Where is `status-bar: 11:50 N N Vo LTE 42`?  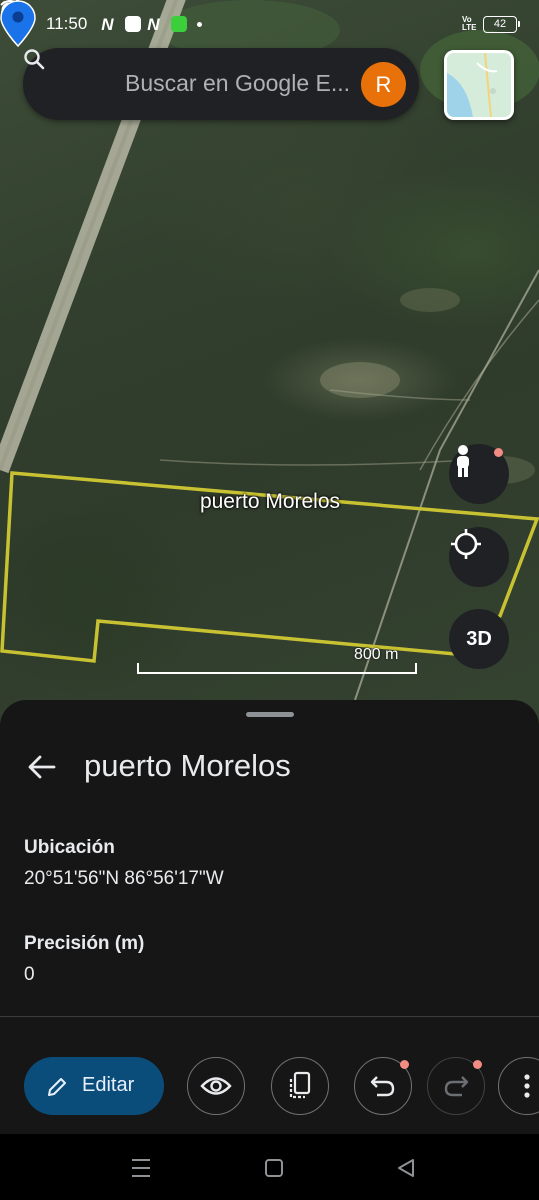
status-bar: 11:50 N N Vo LTE 42 is located at coordinates (269, 24).